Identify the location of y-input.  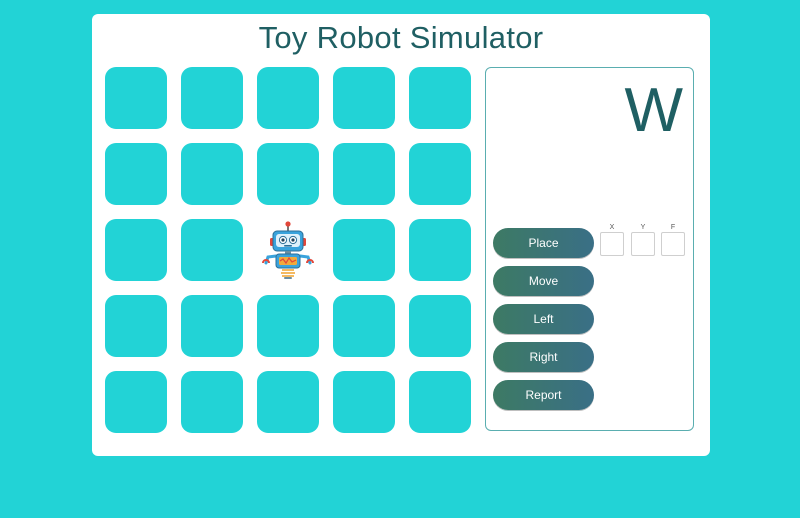
(643, 244).